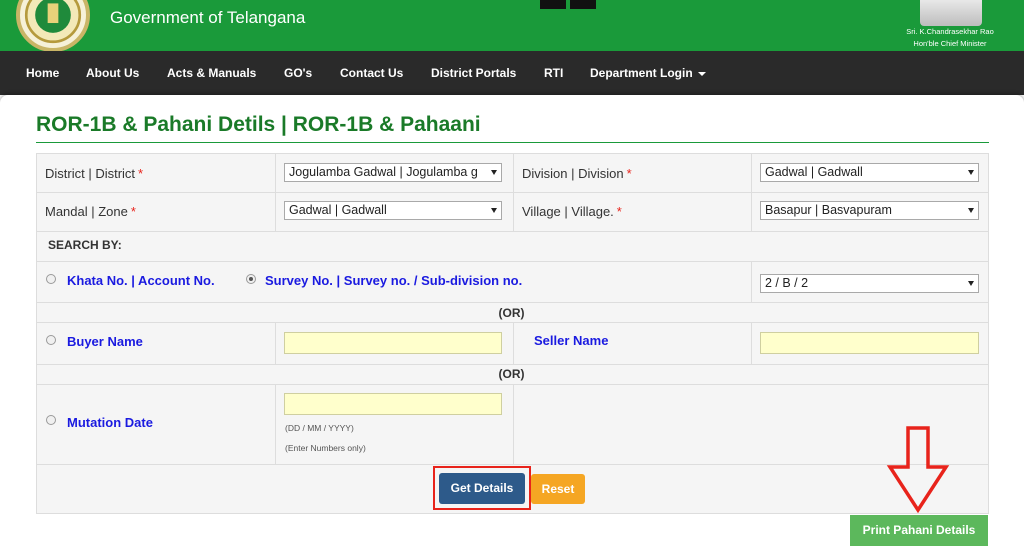 The width and height of the screenshot is (1024, 549). What do you see at coordinates (583, 4) in the screenshot?
I see `font-size-increase-button` at bounding box center [583, 4].